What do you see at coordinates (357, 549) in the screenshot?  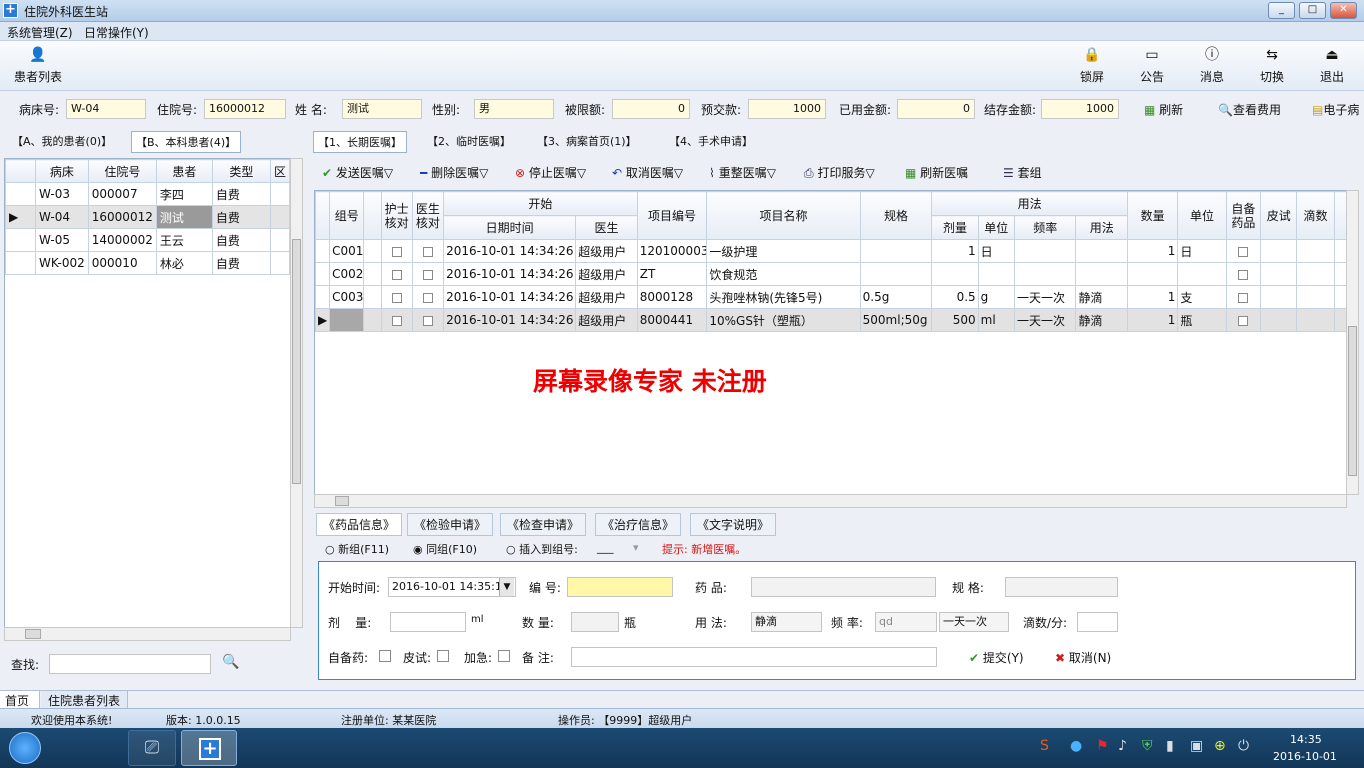 I see `new-group-radio: ○ 新组(F11)` at bounding box center [357, 549].